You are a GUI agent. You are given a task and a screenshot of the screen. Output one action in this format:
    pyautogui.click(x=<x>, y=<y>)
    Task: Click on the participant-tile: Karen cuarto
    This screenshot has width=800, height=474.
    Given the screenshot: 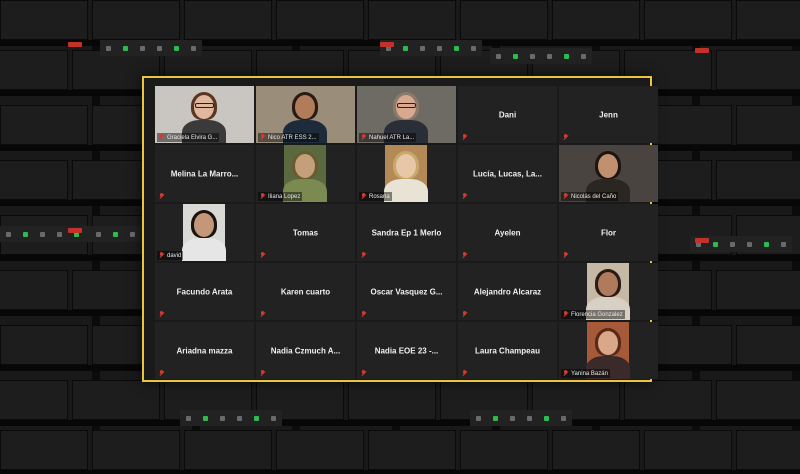 What is the action you would take?
    pyautogui.click(x=305, y=291)
    